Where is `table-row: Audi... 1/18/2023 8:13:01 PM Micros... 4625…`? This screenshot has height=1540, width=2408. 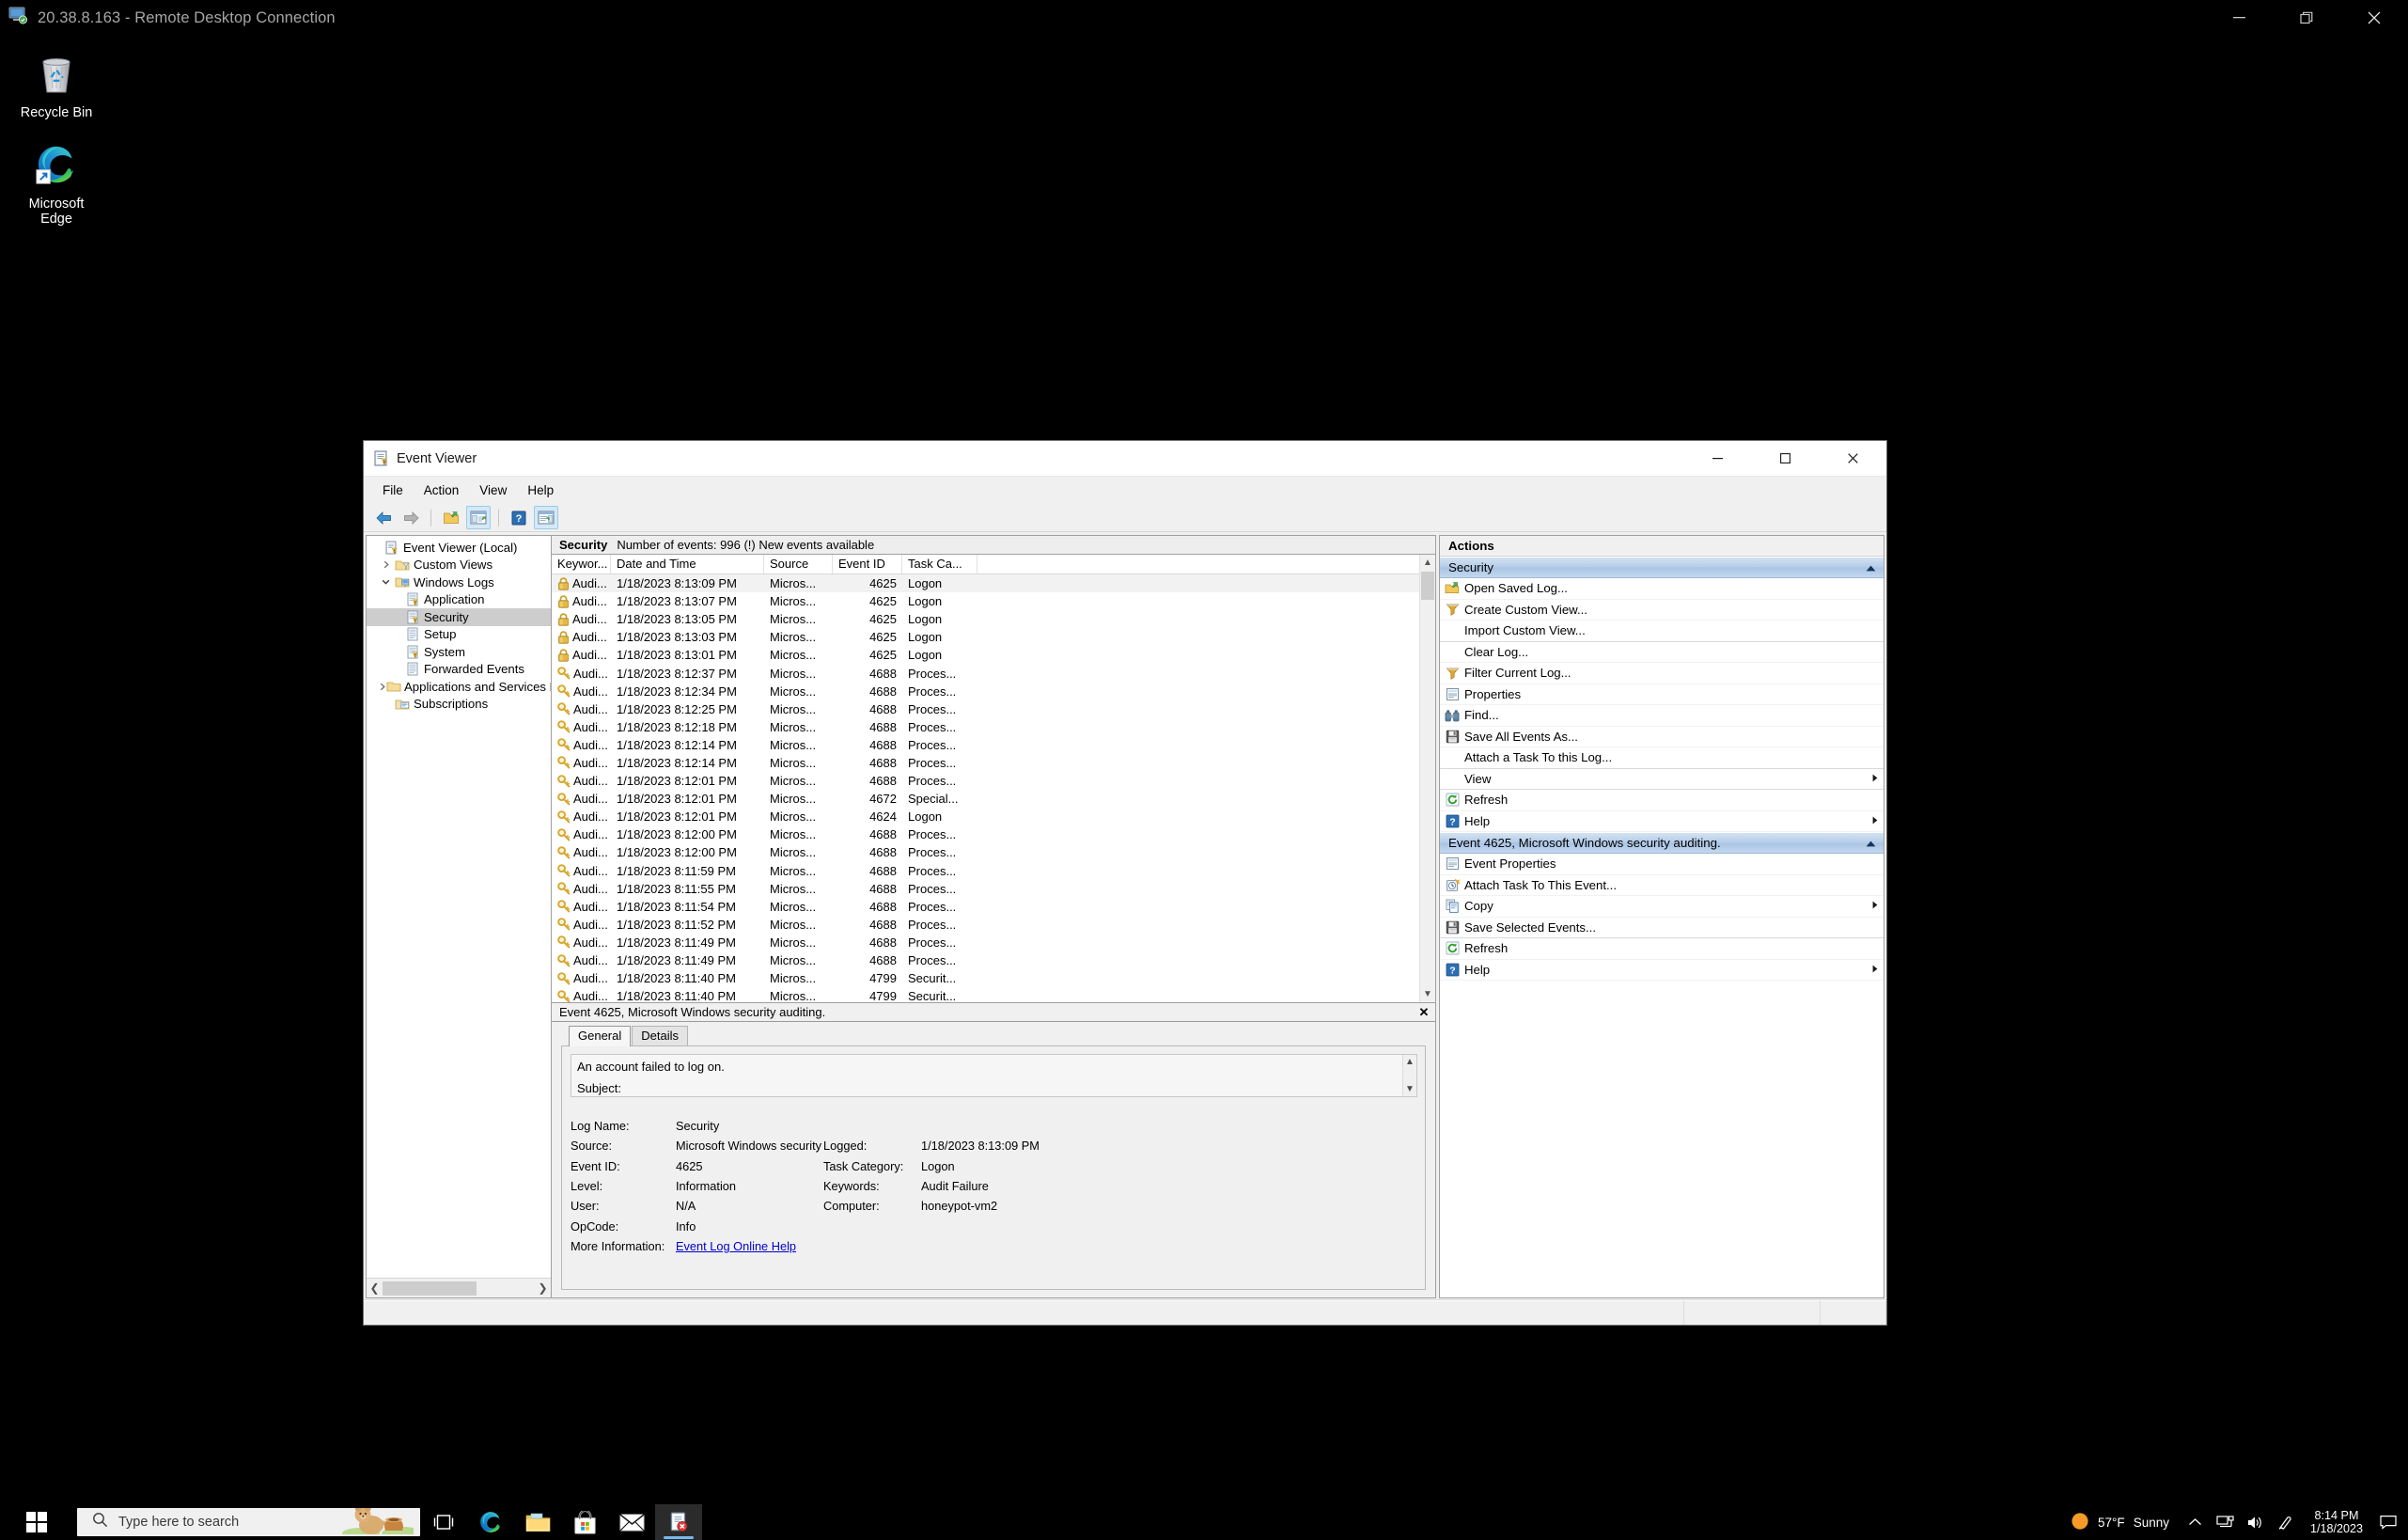 table-row: Audi... 1/18/2023 8:13:01 PM Micros... 4625… is located at coordinates (985, 655).